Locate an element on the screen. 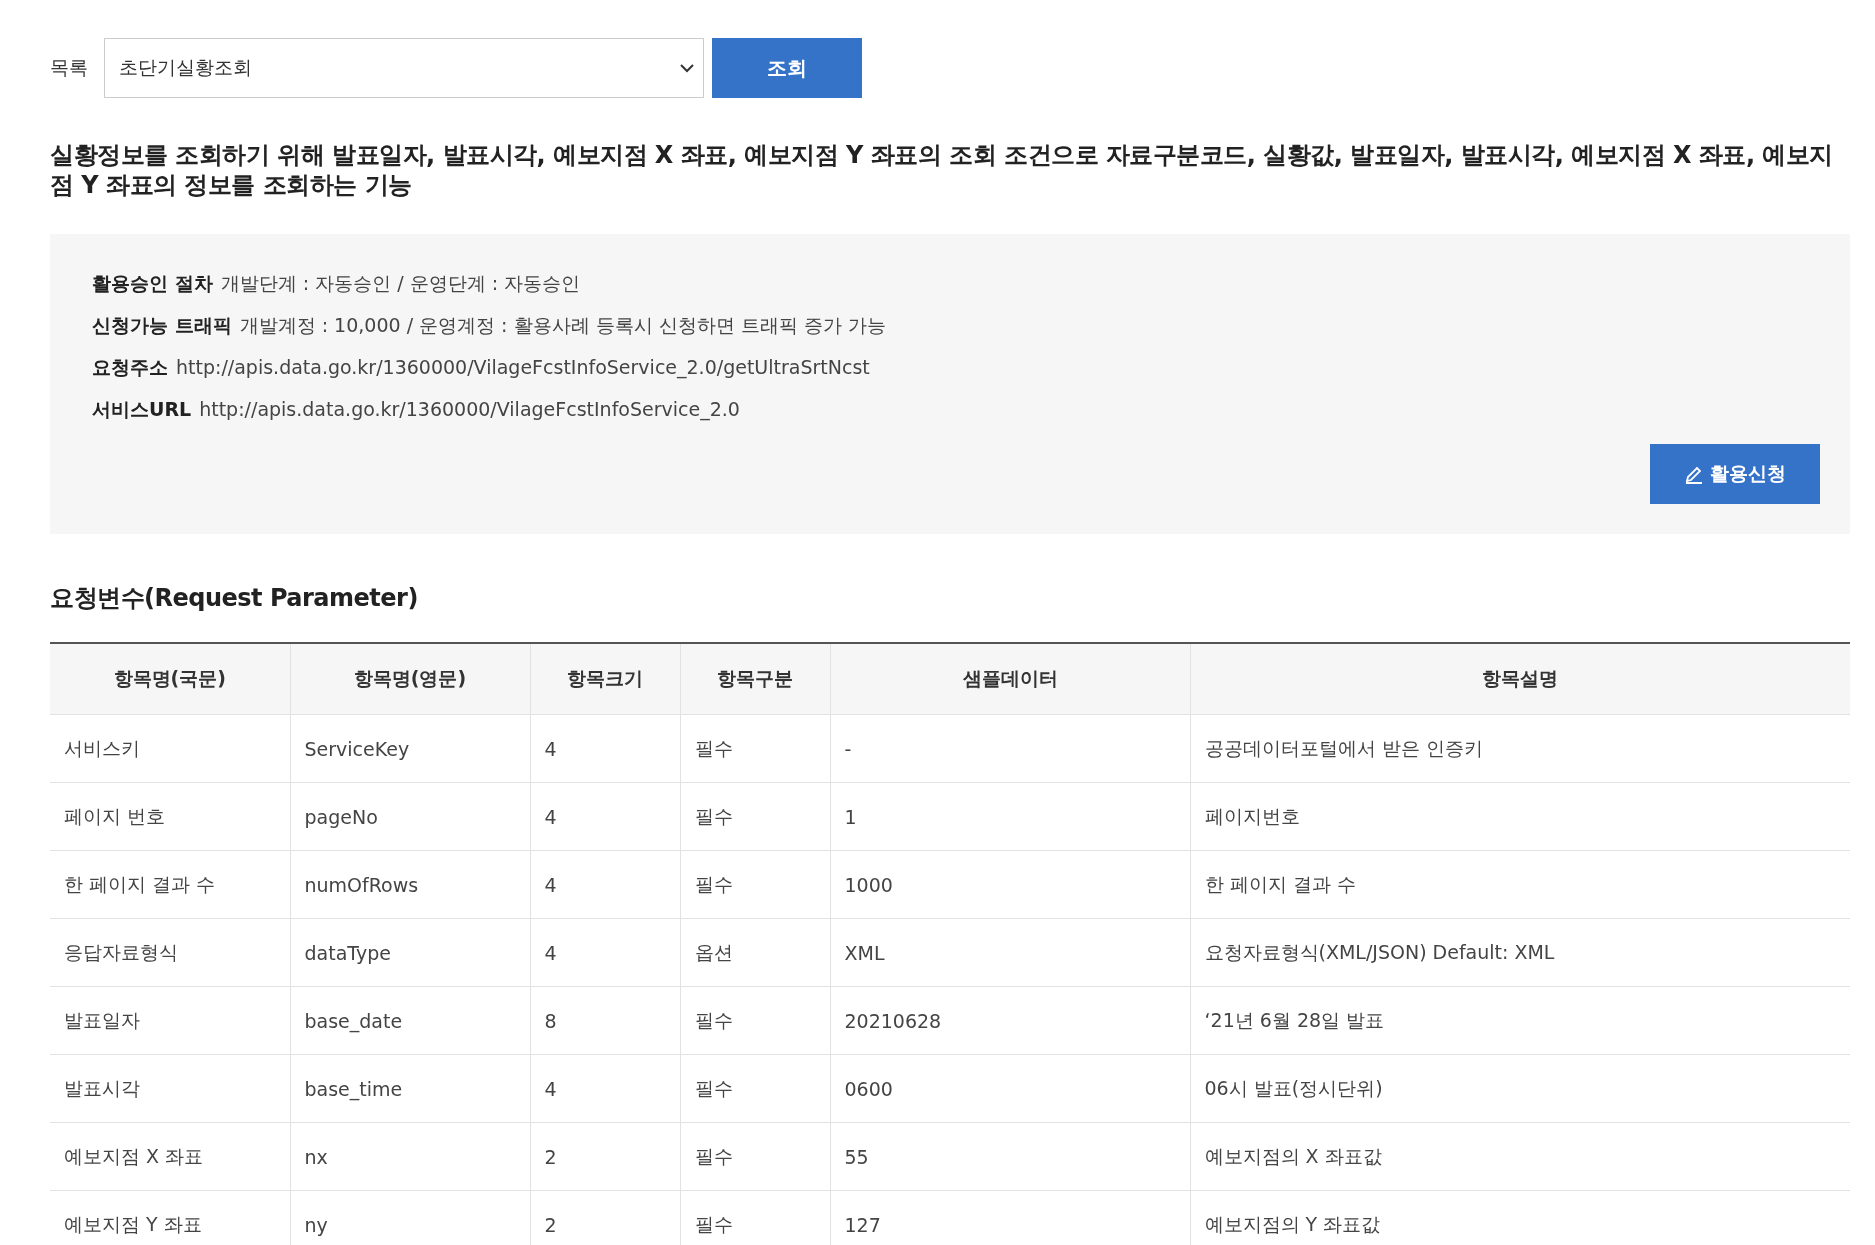 Image resolution: width=1875 pixels, height=1245 pixels. column-header: 항목설명 is located at coordinates (1520, 679).